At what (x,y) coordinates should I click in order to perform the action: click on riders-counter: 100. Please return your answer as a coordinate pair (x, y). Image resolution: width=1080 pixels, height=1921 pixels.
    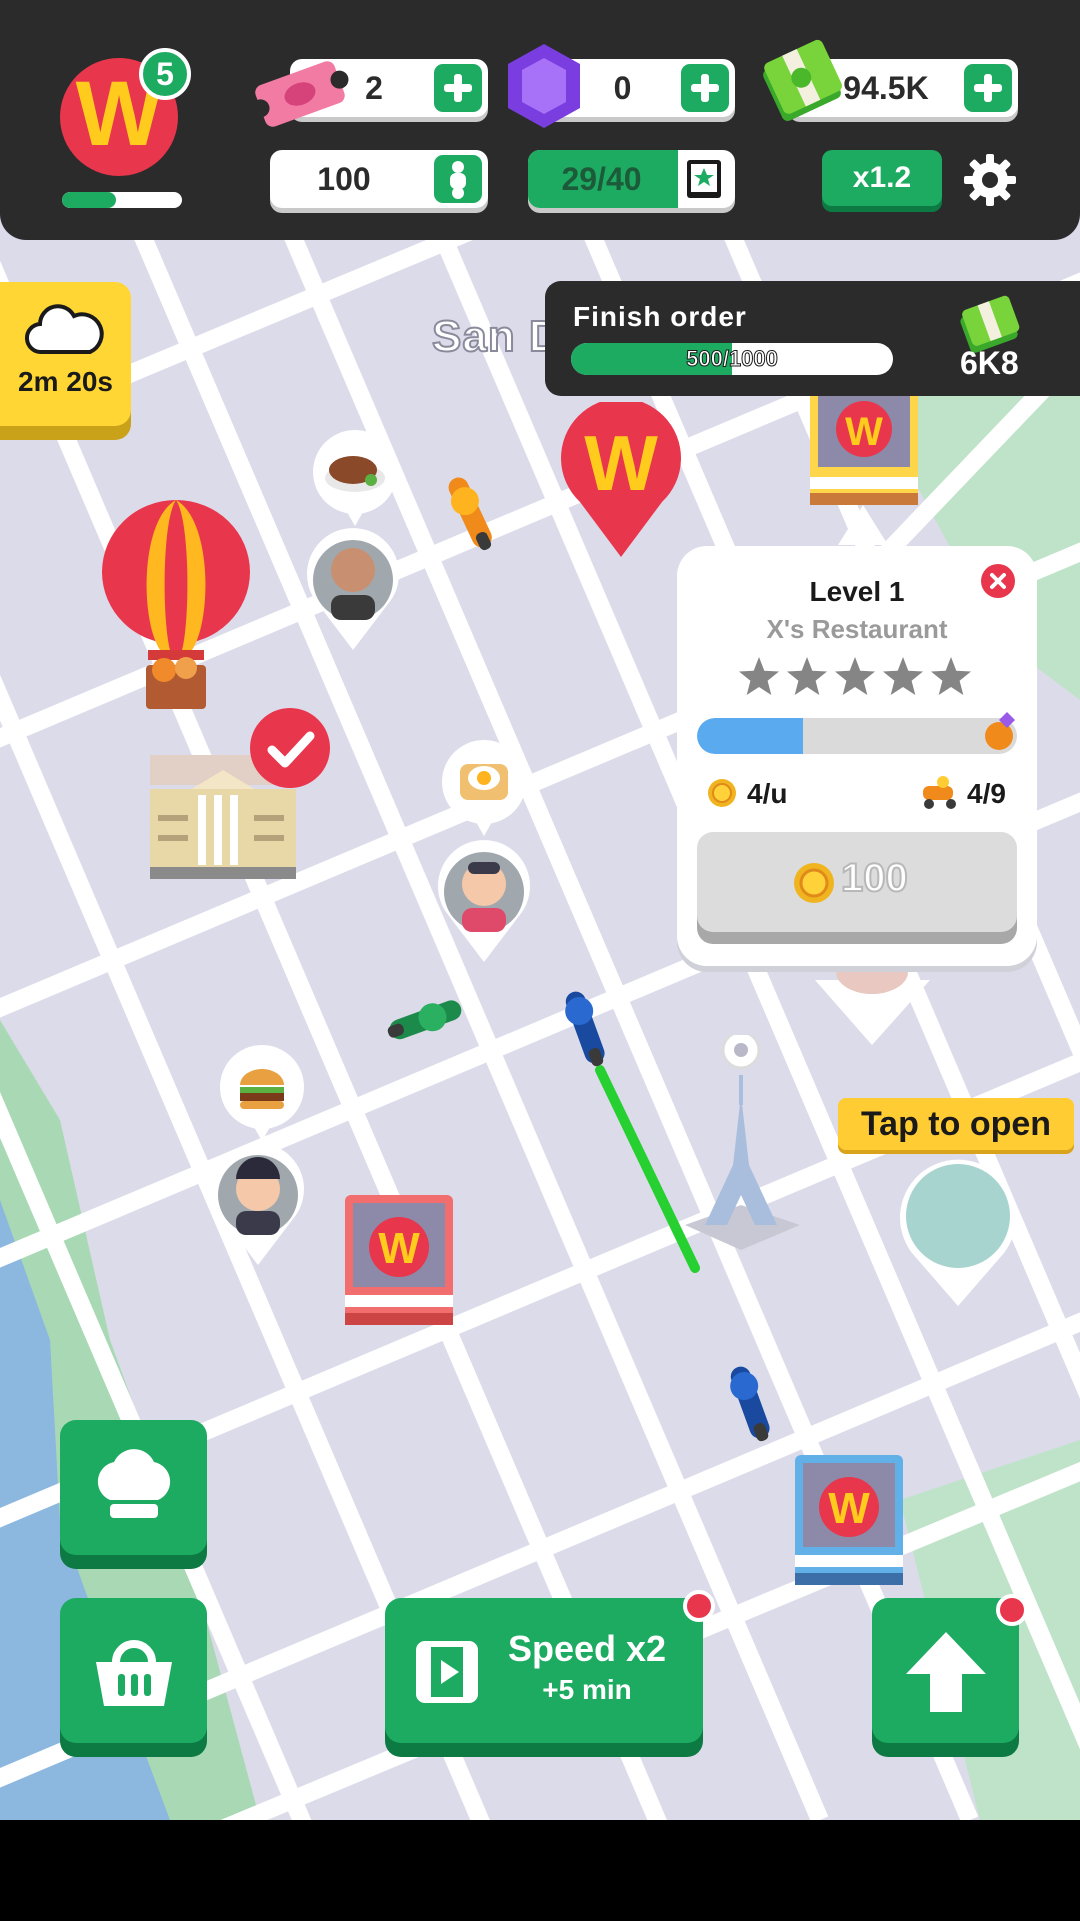
    Looking at the image, I should click on (379, 179).